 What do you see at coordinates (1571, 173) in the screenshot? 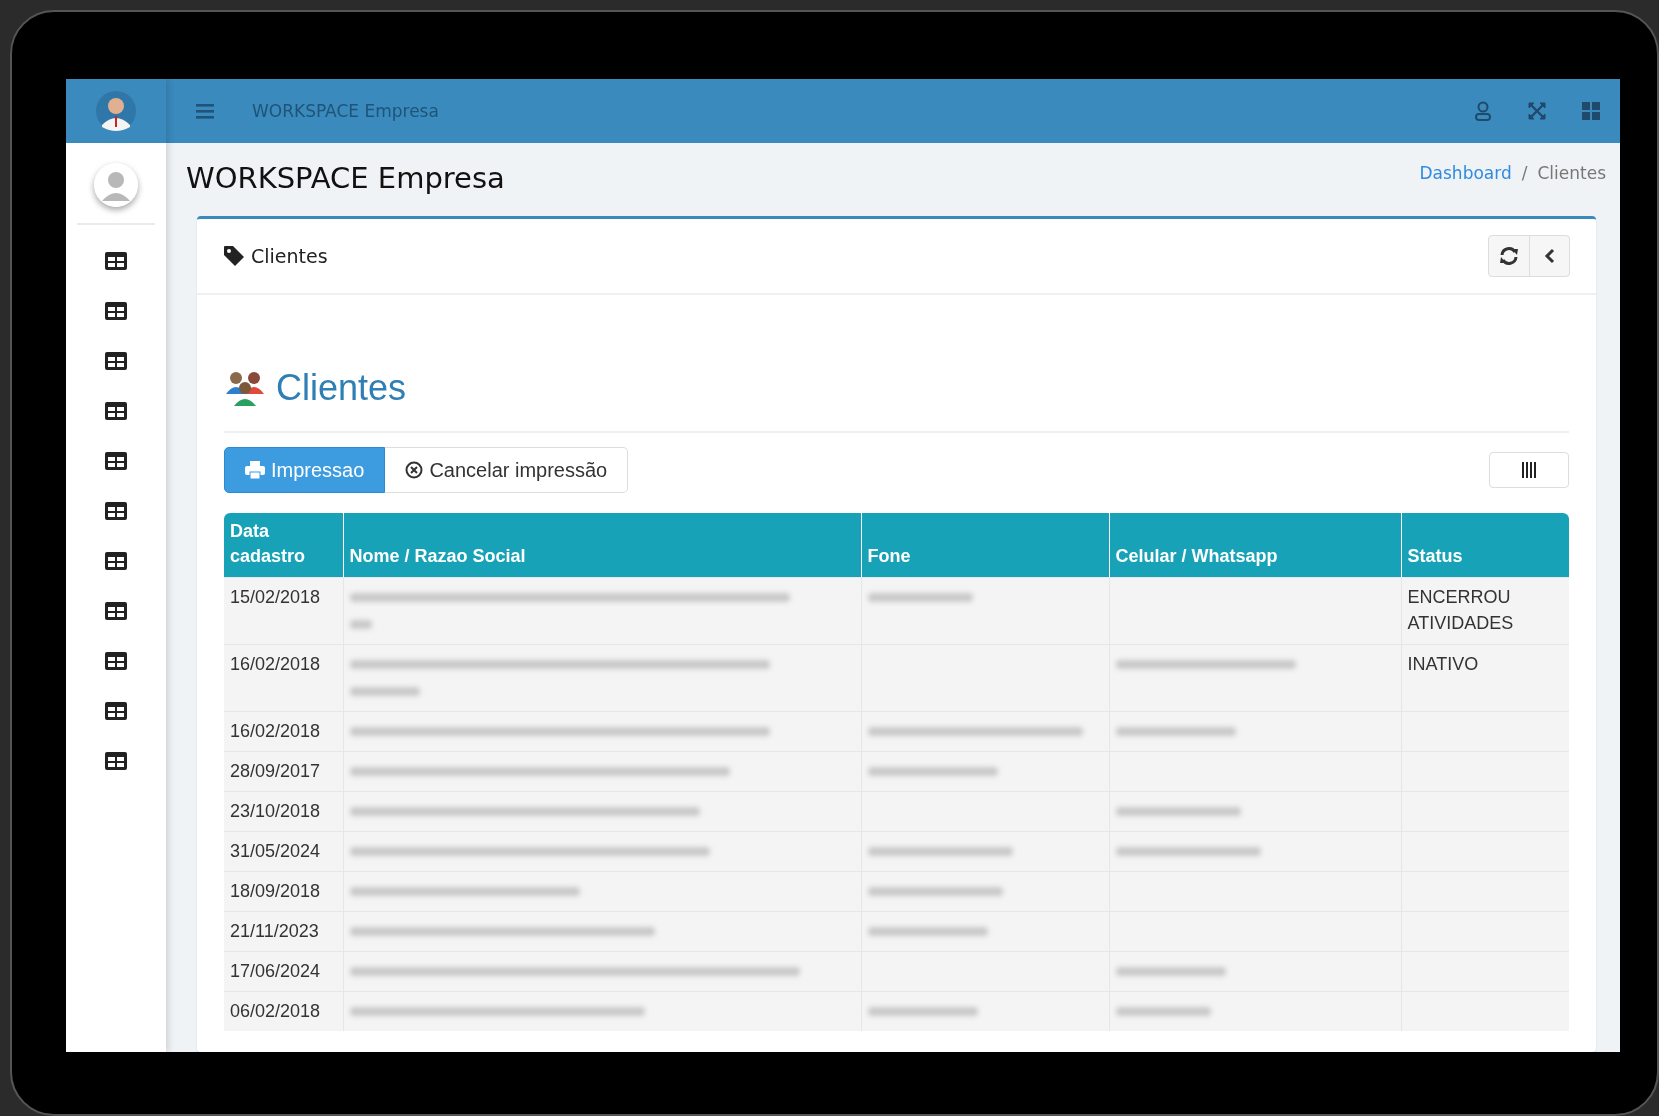
I see `breadcrumb-current: Clientes` at bounding box center [1571, 173].